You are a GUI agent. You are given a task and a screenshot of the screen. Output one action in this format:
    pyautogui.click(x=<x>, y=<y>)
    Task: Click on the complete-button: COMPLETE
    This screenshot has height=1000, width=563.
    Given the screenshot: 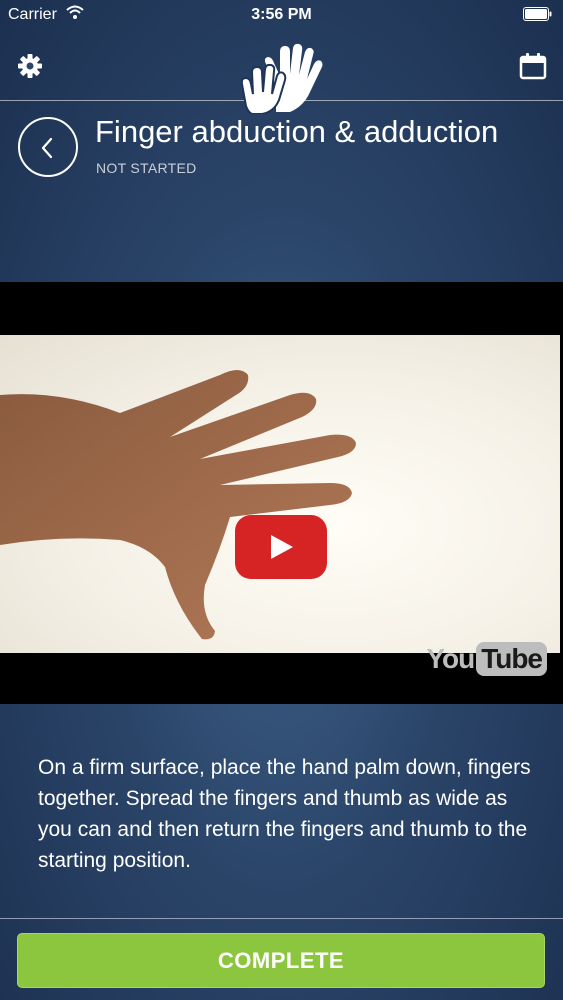 What is the action you would take?
    pyautogui.click(x=281, y=960)
    